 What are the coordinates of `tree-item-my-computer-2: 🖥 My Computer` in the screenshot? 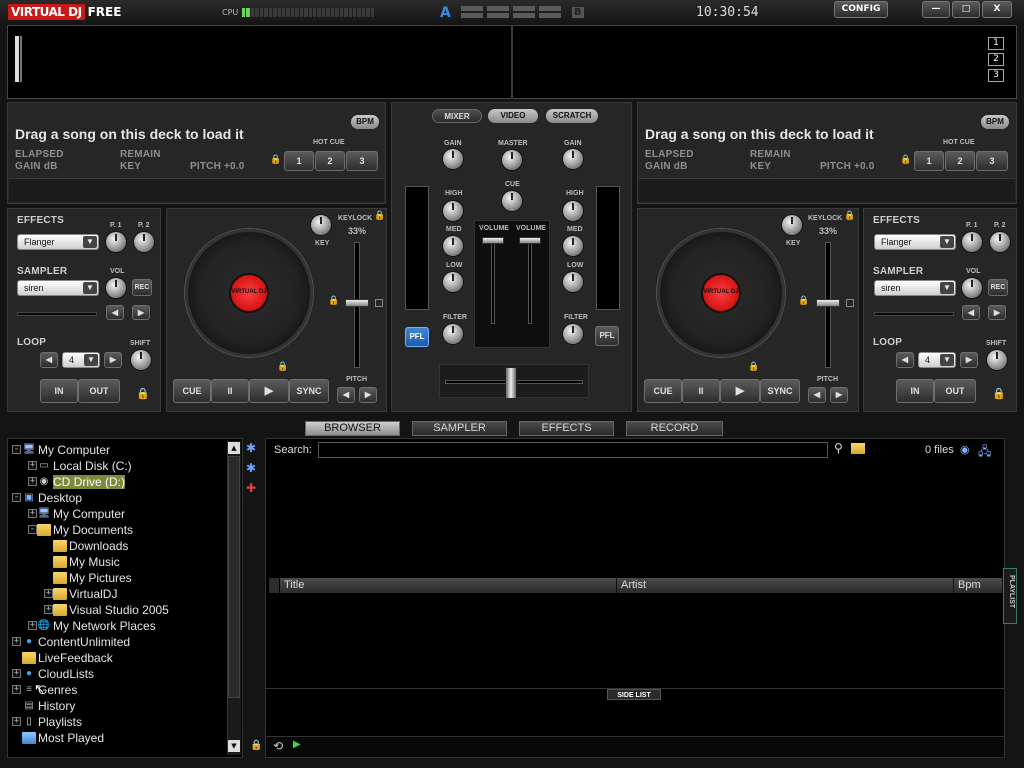 It's located at (81, 513).